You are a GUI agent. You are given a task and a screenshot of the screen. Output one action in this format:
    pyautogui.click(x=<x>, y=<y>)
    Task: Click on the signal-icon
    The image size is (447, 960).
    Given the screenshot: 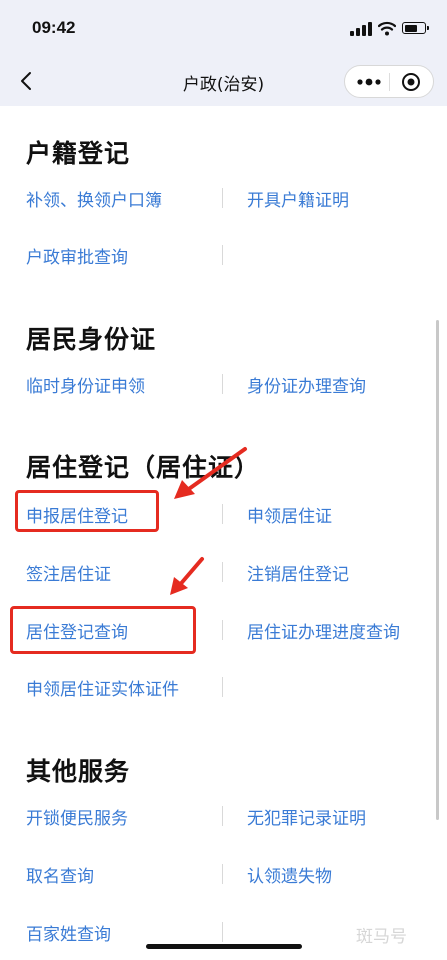 What is the action you would take?
    pyautogui.click(x=361, y=29)
    